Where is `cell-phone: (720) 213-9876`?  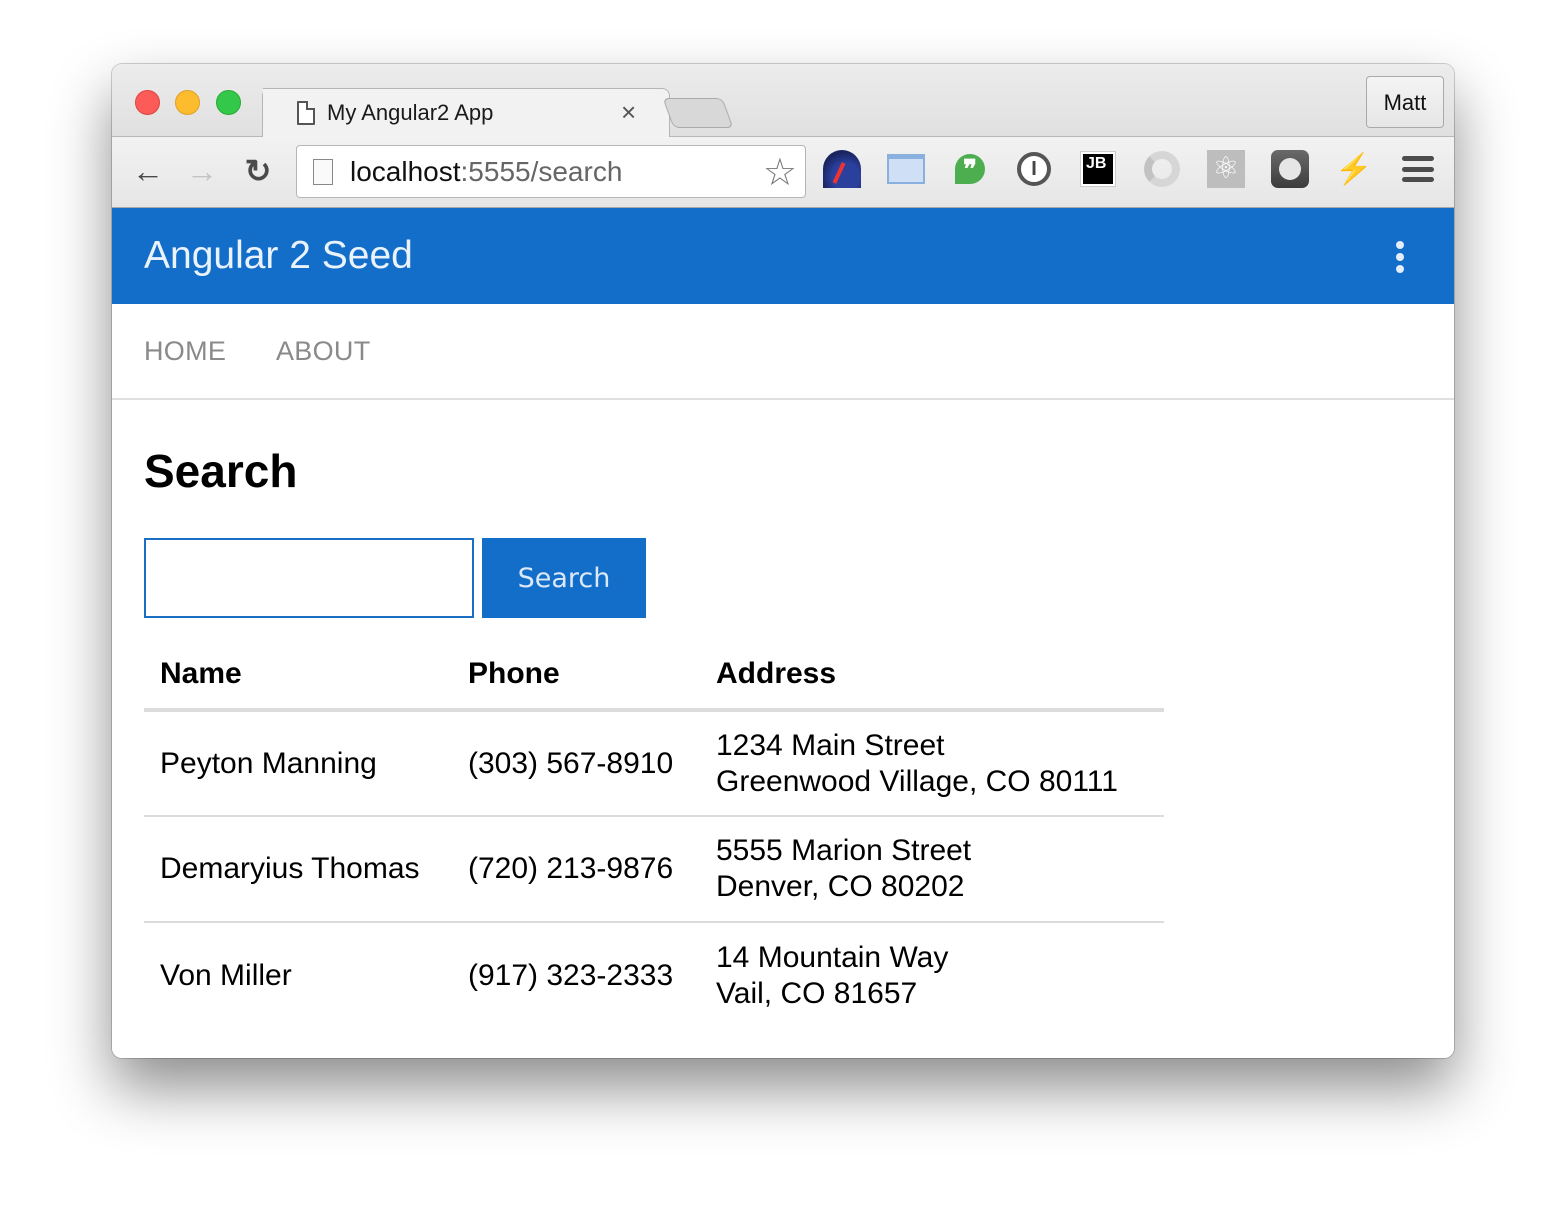 cell-phone: (720) 213-9876 is located at coordinates (576, 869).